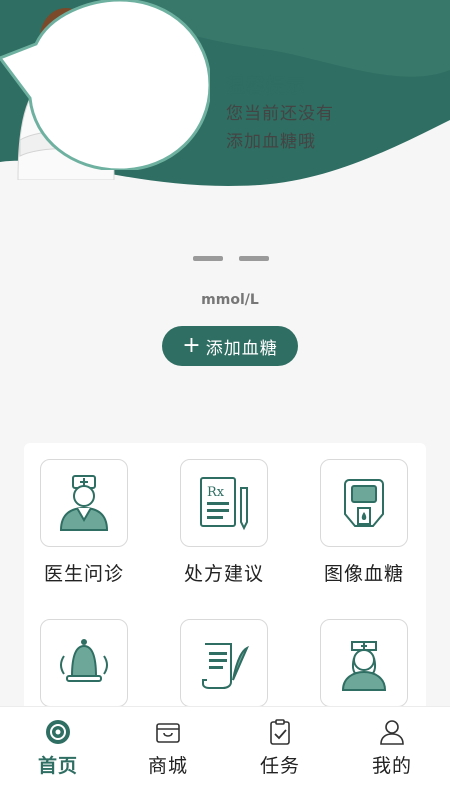  I want to click on service-label-image-glucose: 图像血糖, so click(363, 574).